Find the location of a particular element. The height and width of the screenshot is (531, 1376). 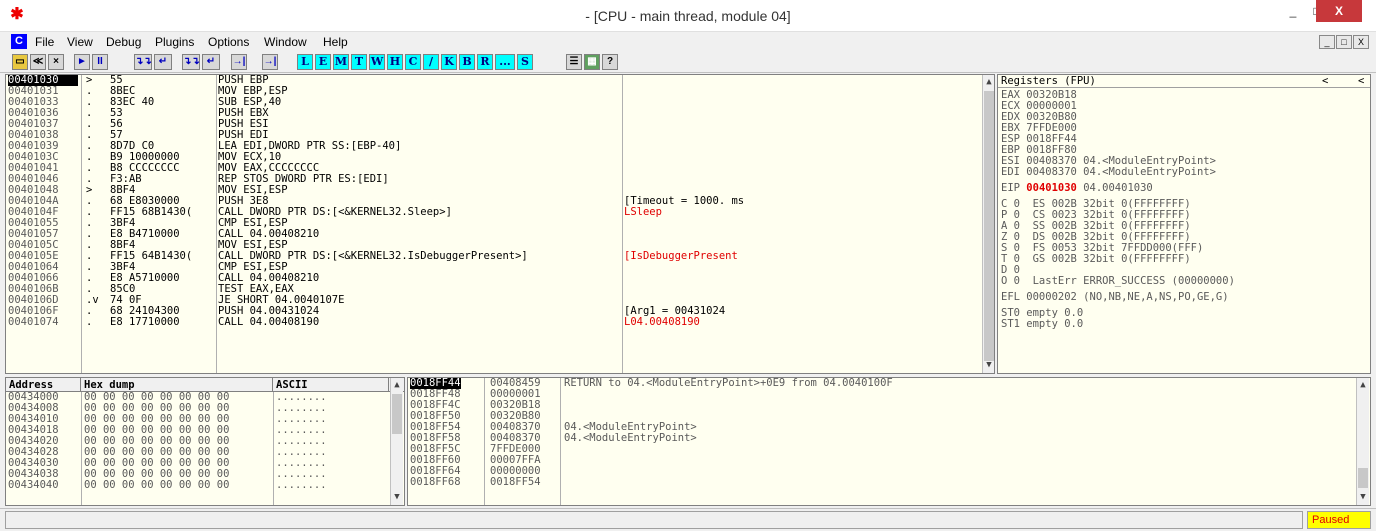

executable-modules-button: E is located at coordinates (323, 62).